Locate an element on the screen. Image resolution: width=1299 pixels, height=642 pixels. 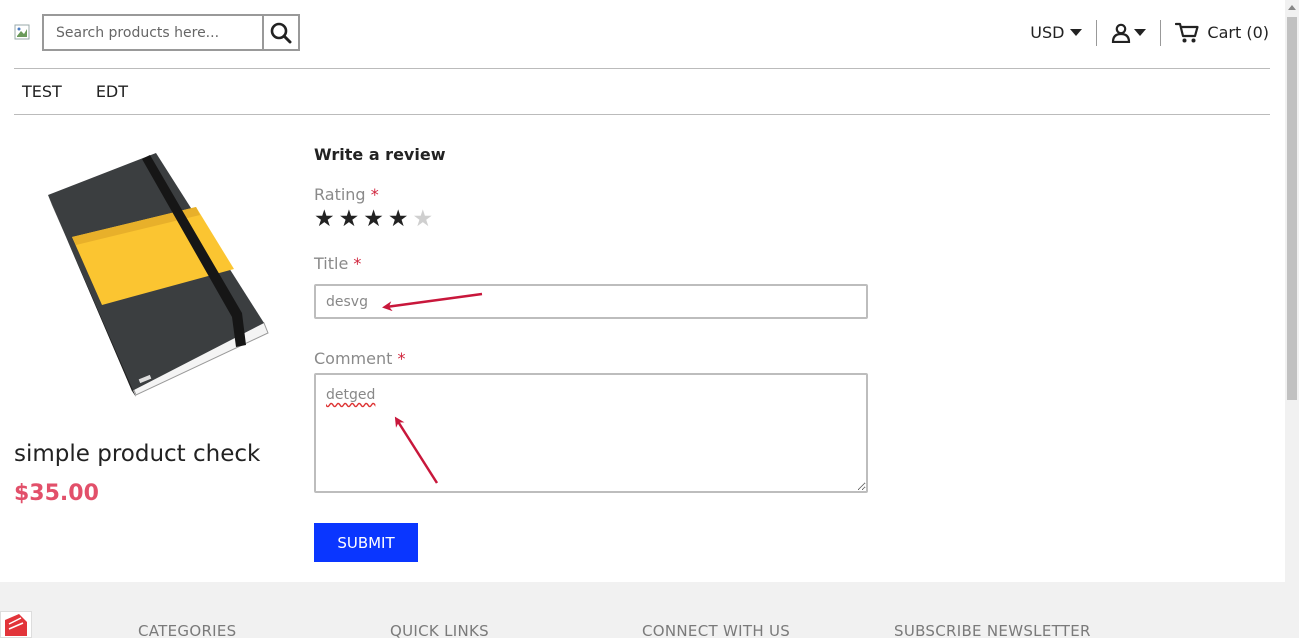
product-price: $35.00 is located at coordinates (56, 493).